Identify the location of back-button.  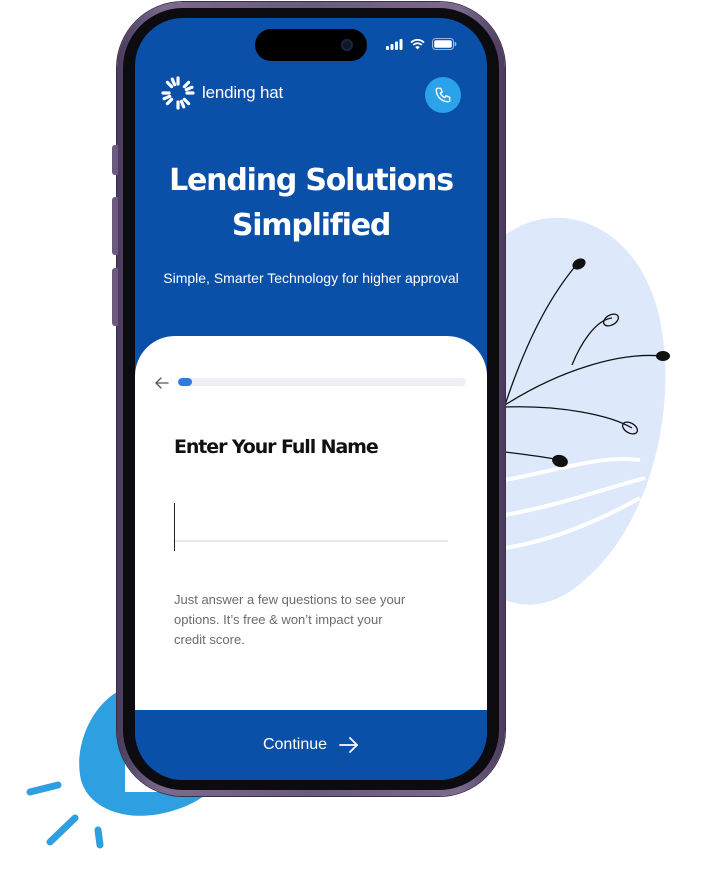
(162, 383).